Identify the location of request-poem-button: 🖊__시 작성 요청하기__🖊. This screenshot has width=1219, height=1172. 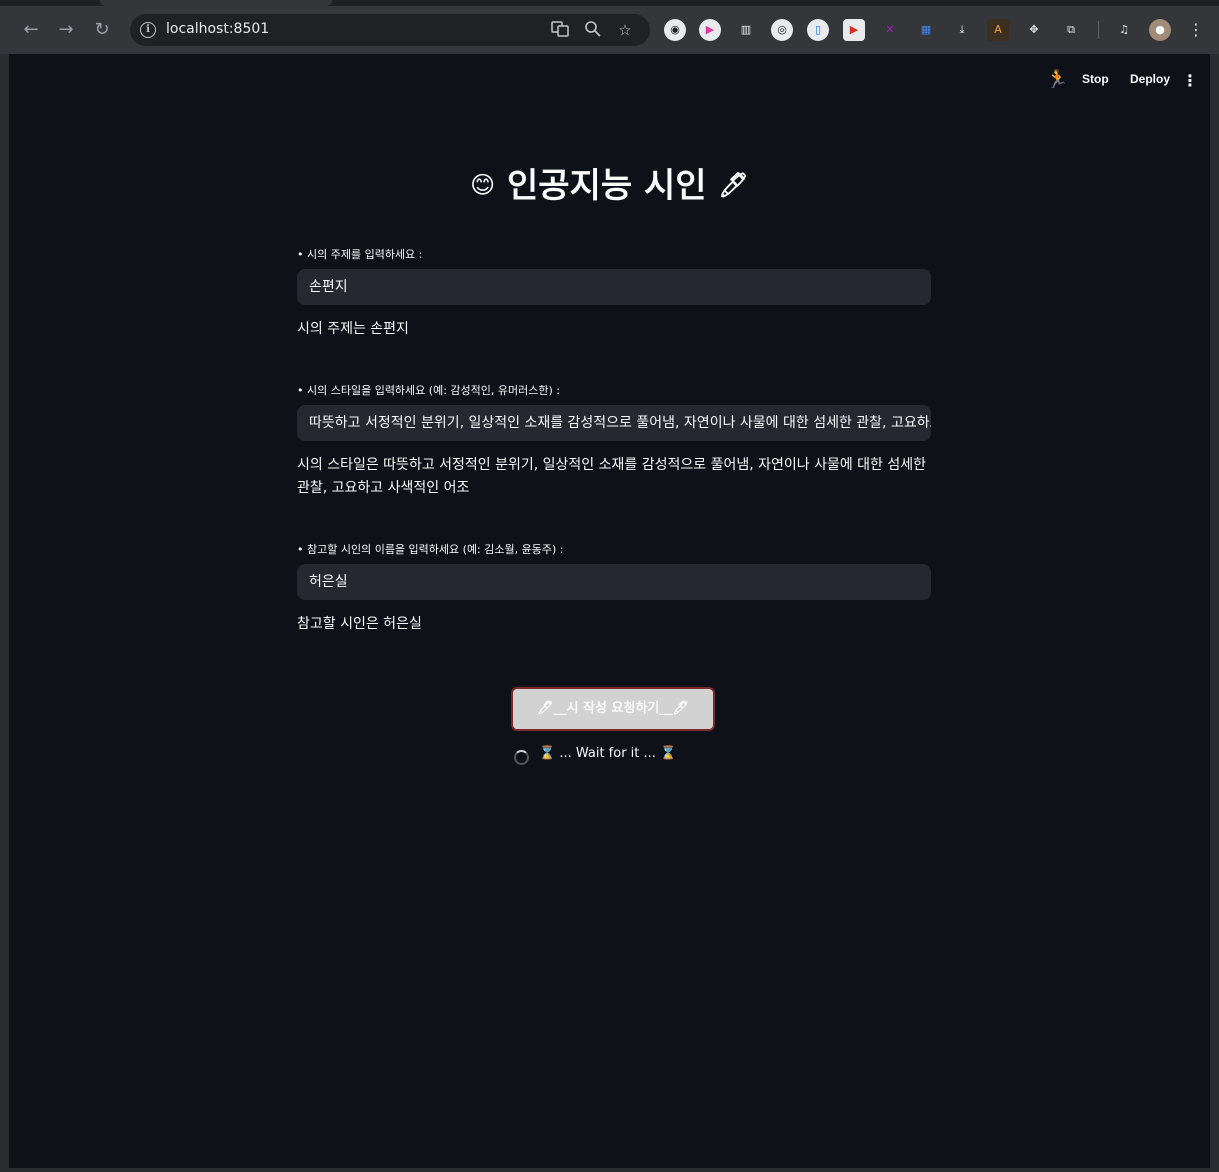
(613, 709).